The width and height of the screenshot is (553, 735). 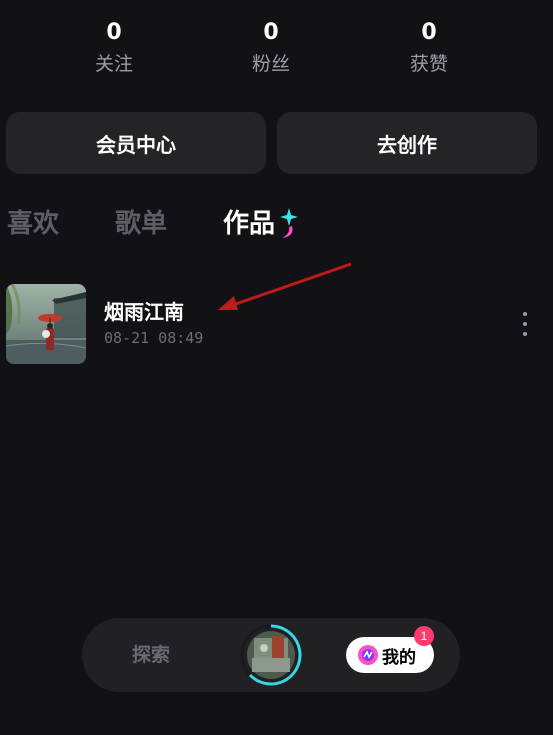 I want to click on more-options-icon, so click(x=525, y=324).